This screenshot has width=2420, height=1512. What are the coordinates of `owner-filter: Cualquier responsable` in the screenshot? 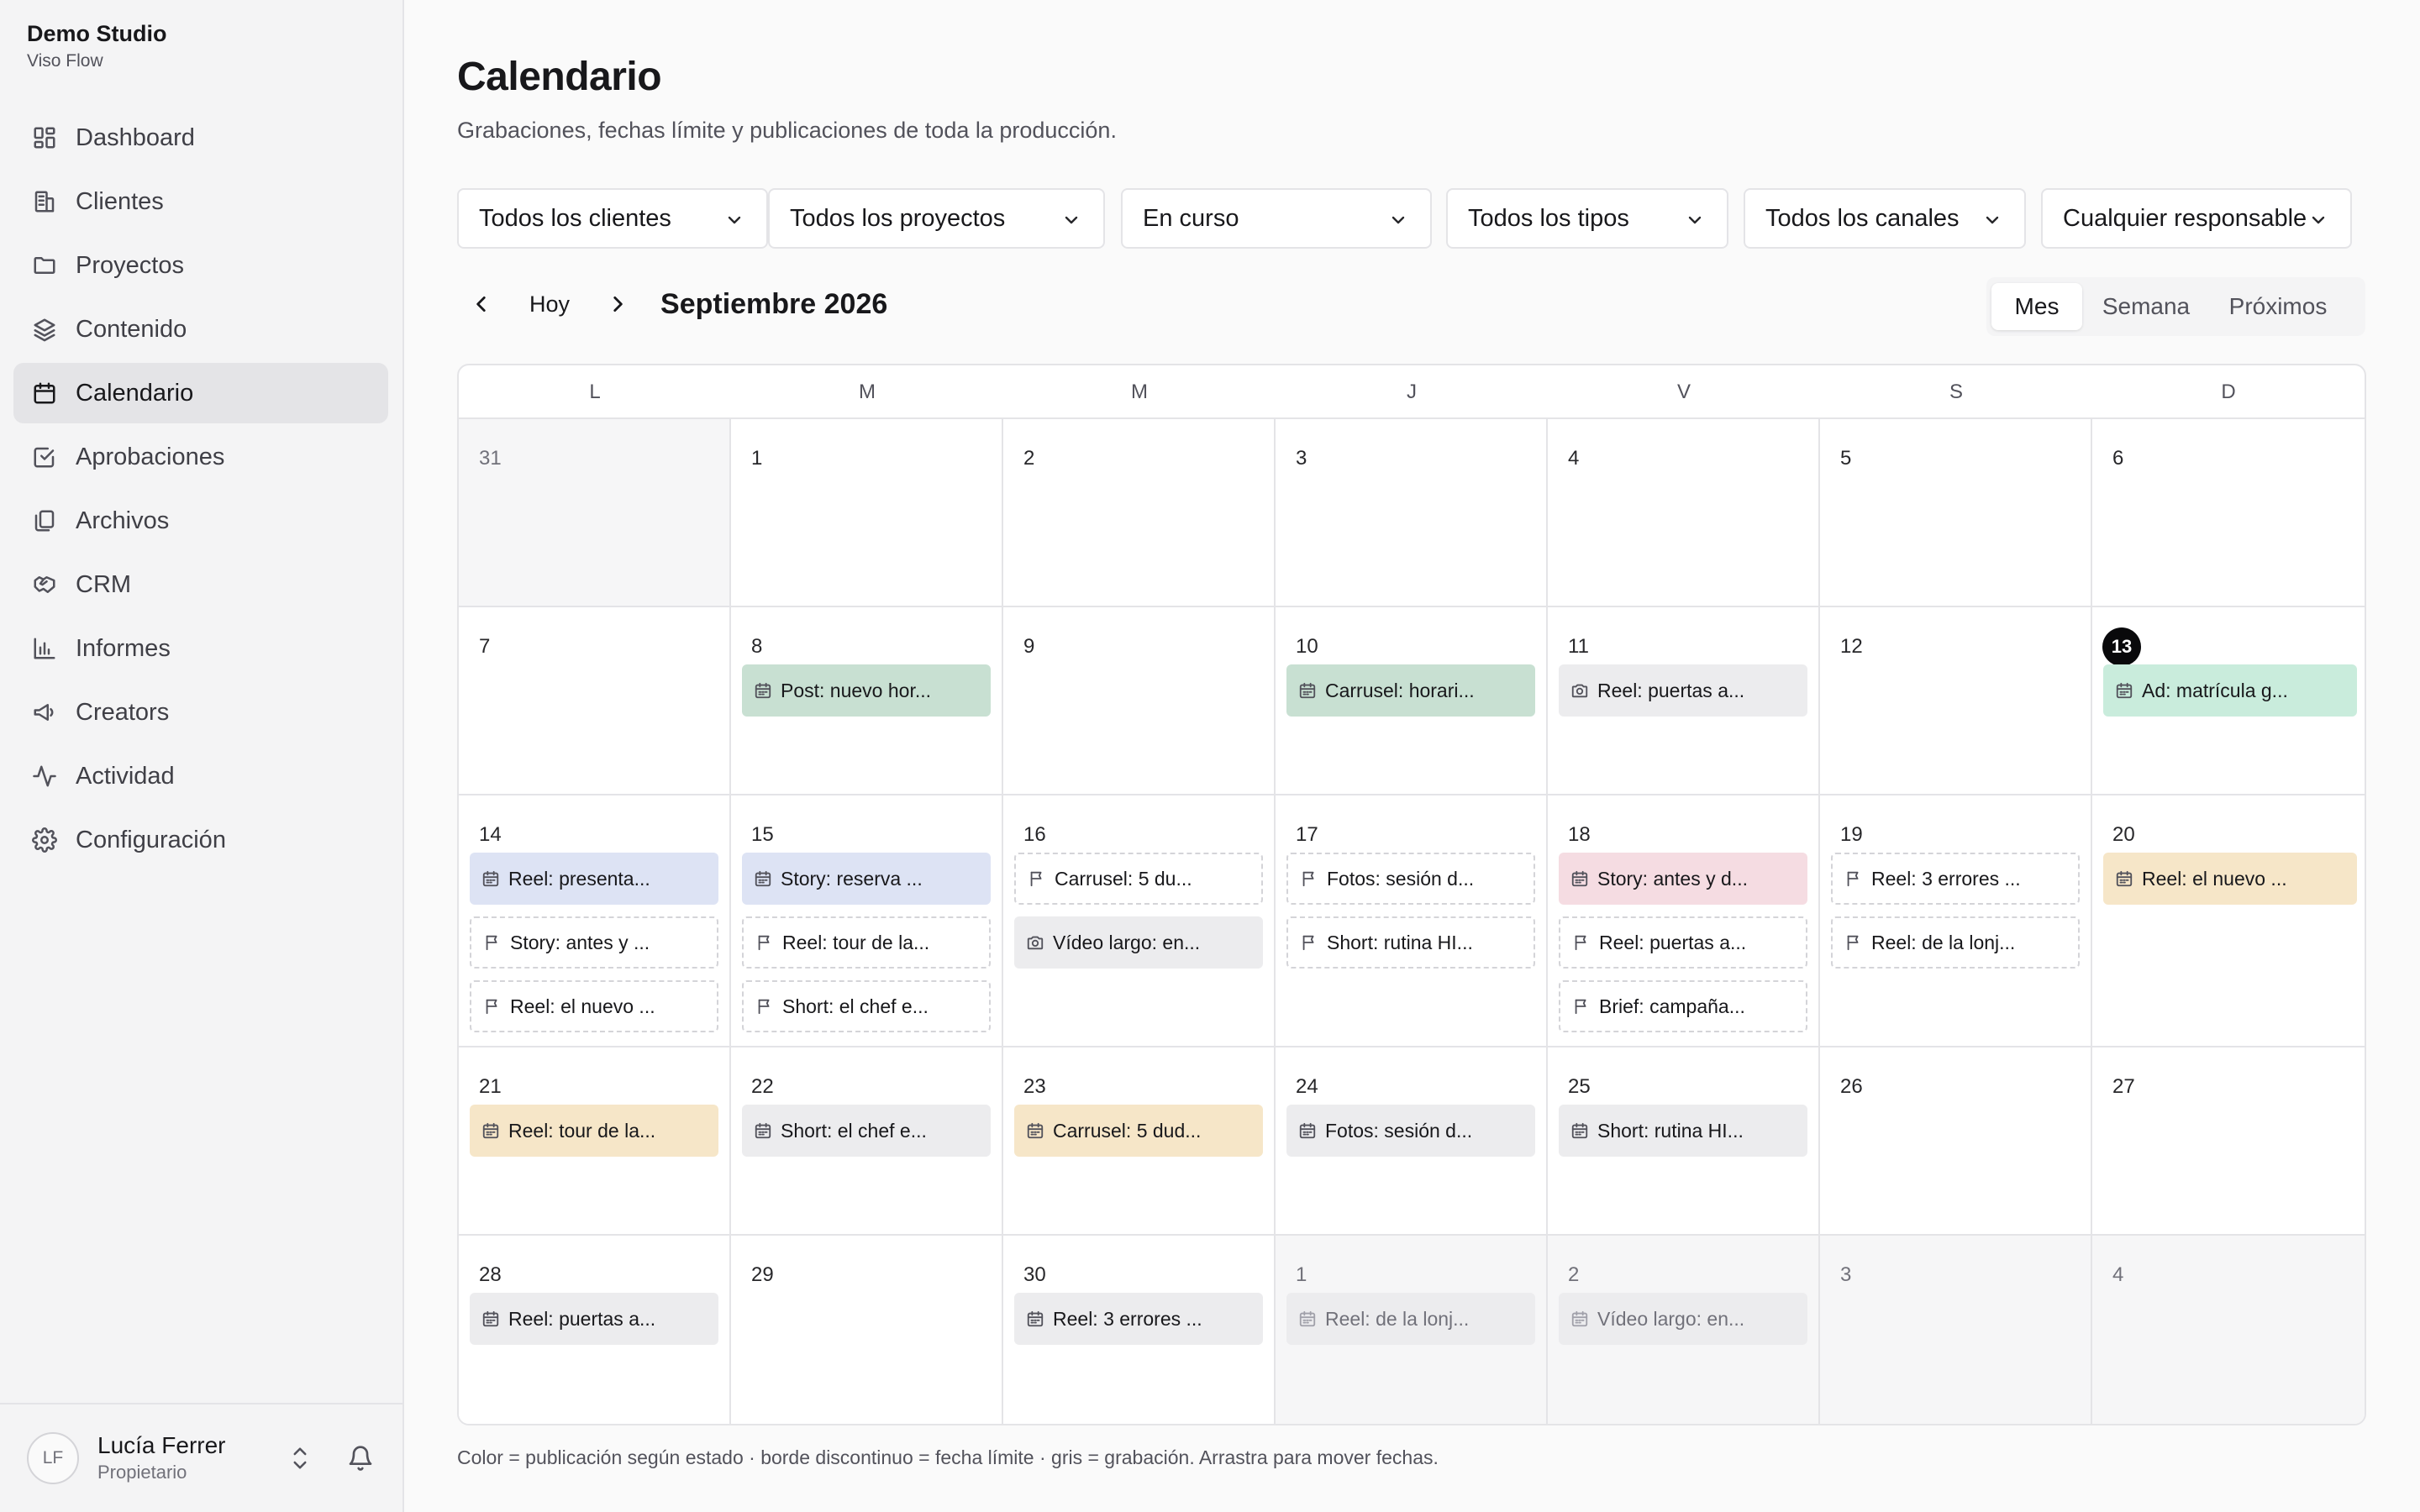 It's located at (2196, 218).